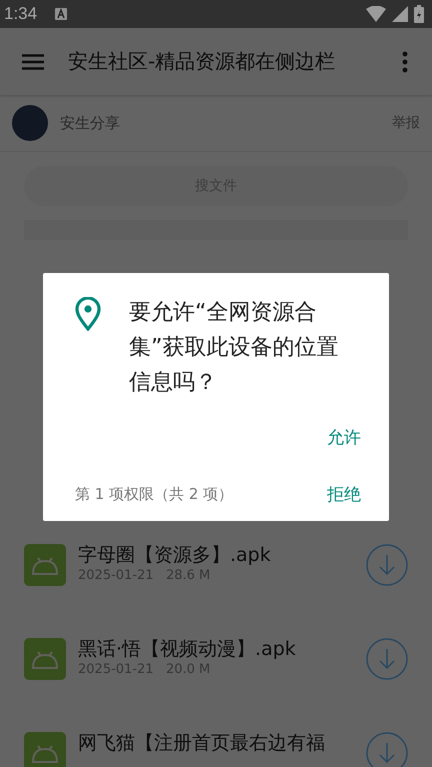  Describe the element at coordinates (30, 123) in the screenshot. I see `avatar` at that location.